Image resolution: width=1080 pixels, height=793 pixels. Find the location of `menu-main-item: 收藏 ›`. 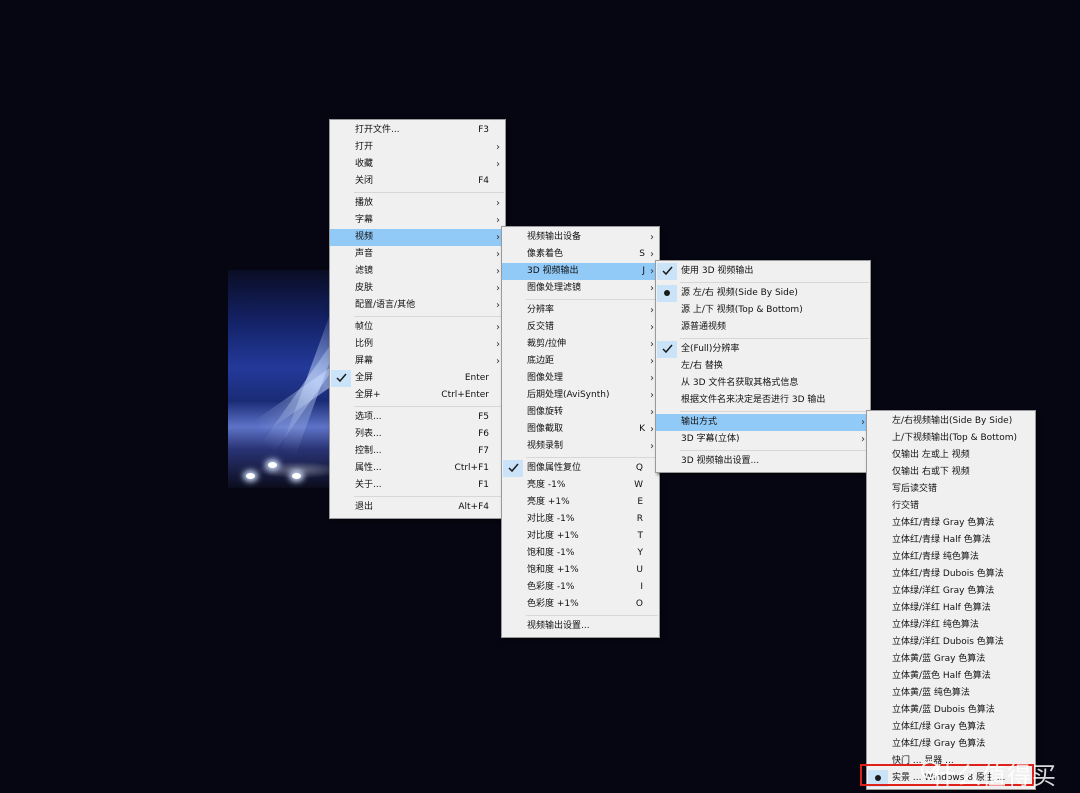

menu-main-item: 收藏 › is located at coordinates (417, 164).